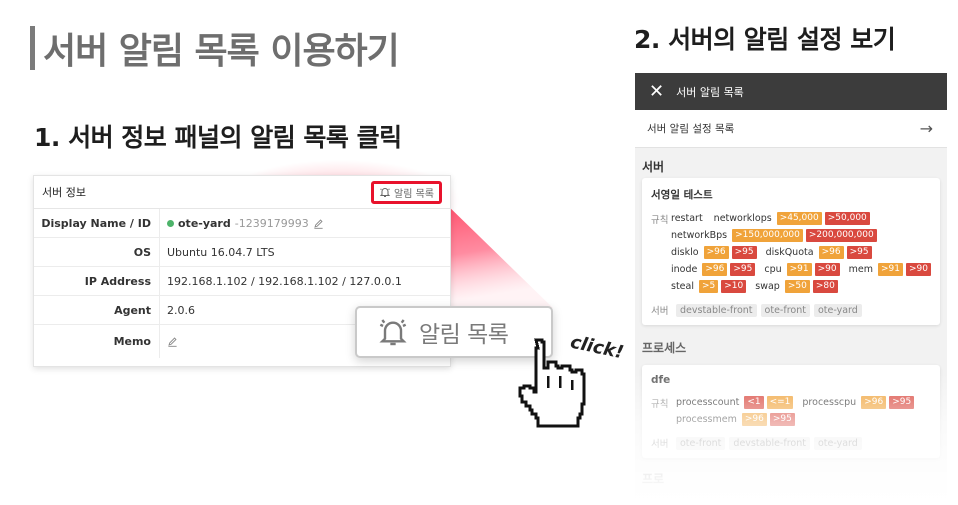  I want to click on metric-name: disklo, so click(685, 252).